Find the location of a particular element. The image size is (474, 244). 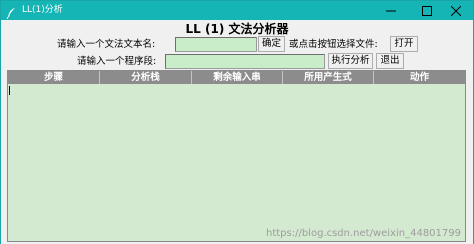

column-header-remaining-input: 剩余输入串 is located at coordinates (237, 77).